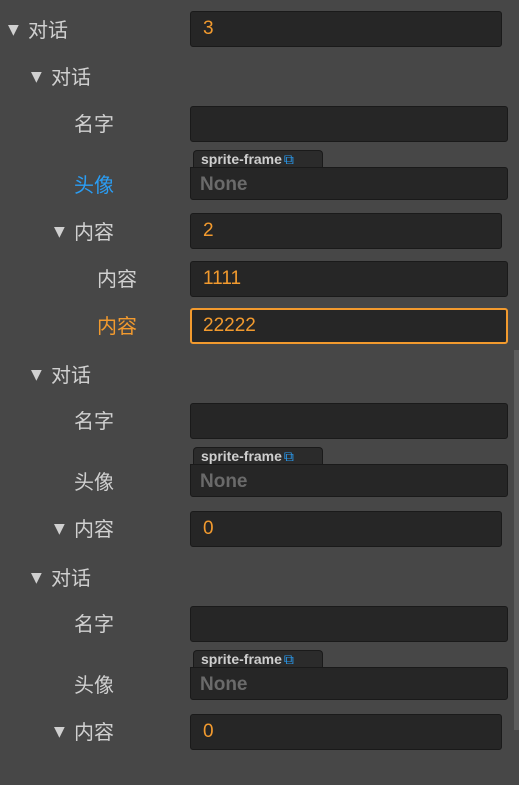 This screenshot has width=519, height=785. I want to click on dialogue-3-label: 对话, so click(71, 578).